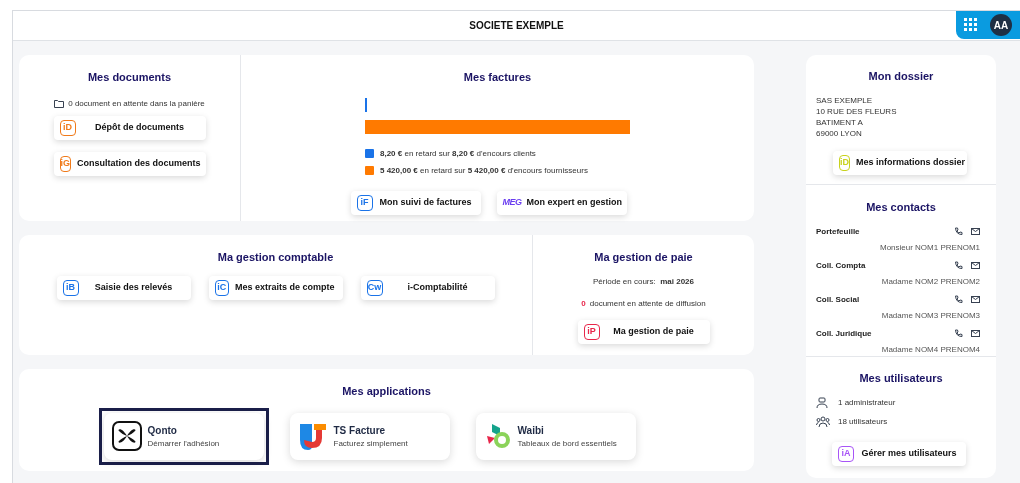  Describe the element at coordinates (126, 436) in the screenshot. I see `logo-icon` at that location.